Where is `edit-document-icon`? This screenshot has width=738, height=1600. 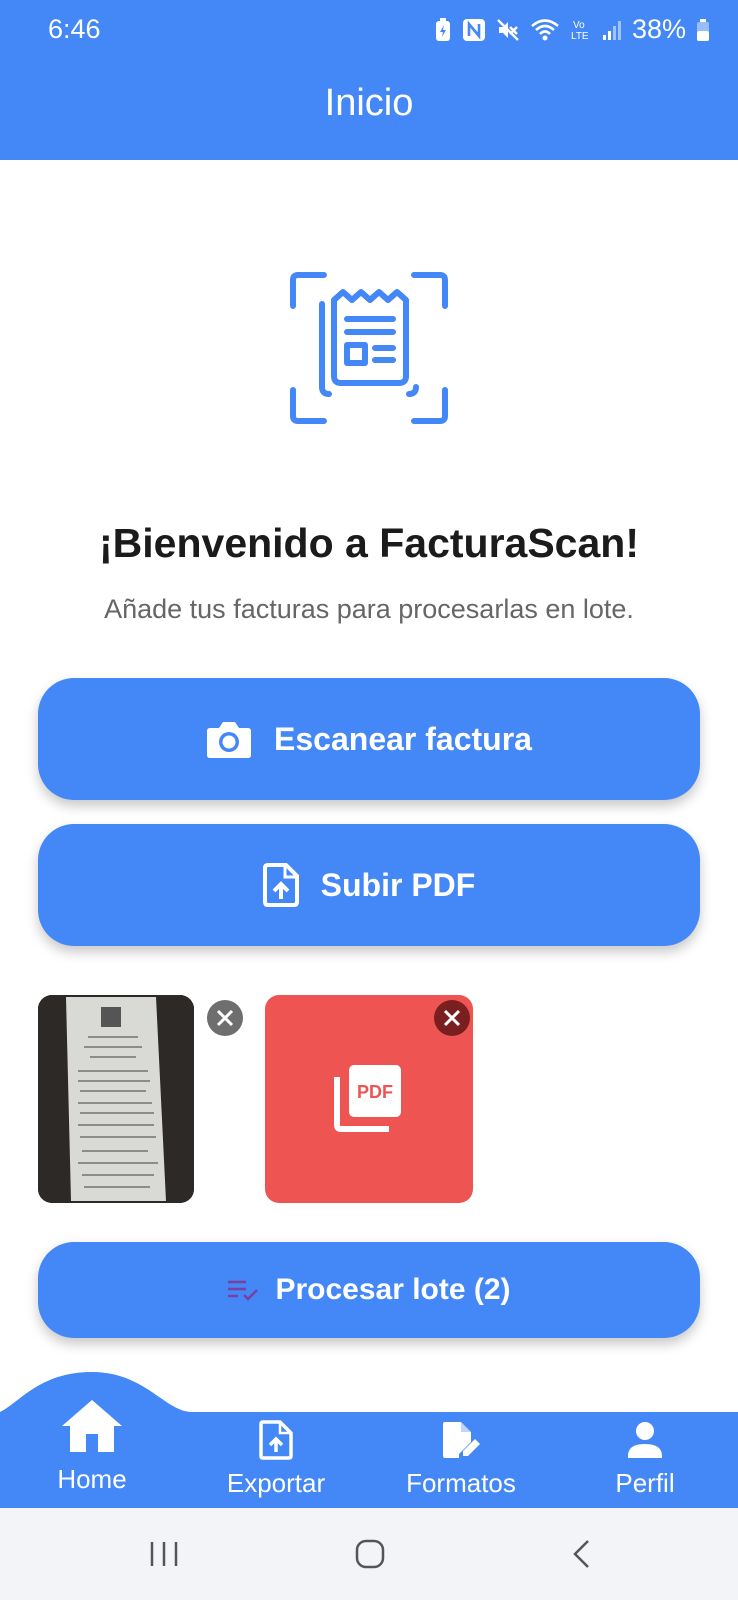 edit-document-icon is located at coordinates (461, 1440).